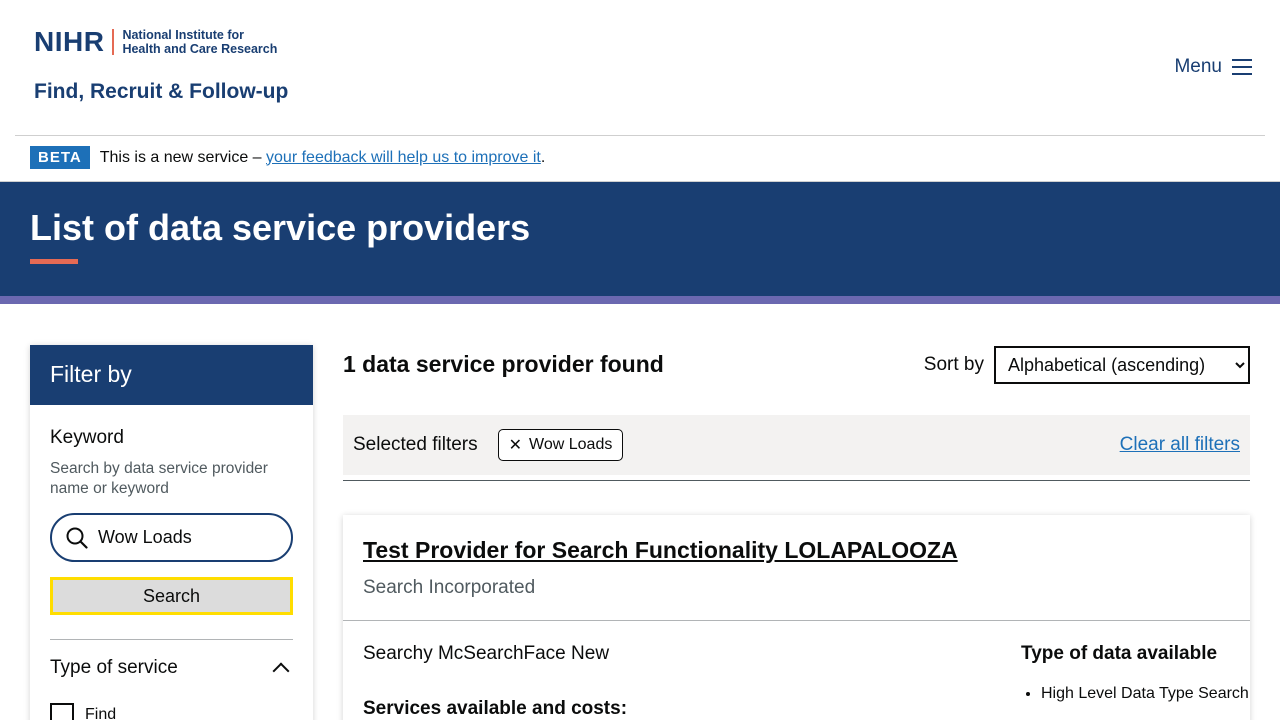 This screenshot has width=1280, height=720. Describe the element at coordinates (449, 587) in the screenshot. I see `provider-organisation: Search Incorporated` at that location.